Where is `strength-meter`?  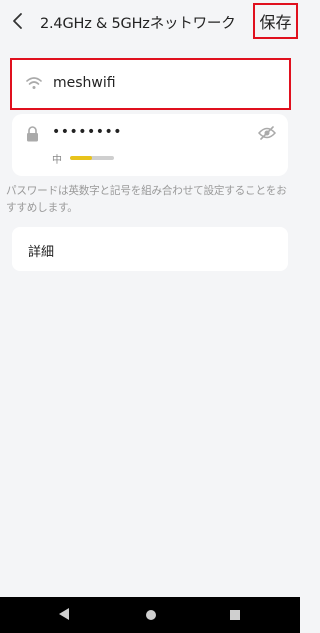
strength-meter is located at coordinates (92, 158).